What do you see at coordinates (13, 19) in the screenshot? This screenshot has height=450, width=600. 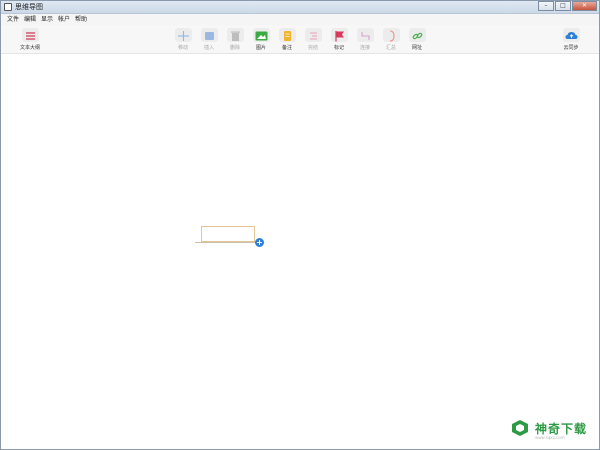 I see `menu-file: 文件` at bounding box center [13, 19].